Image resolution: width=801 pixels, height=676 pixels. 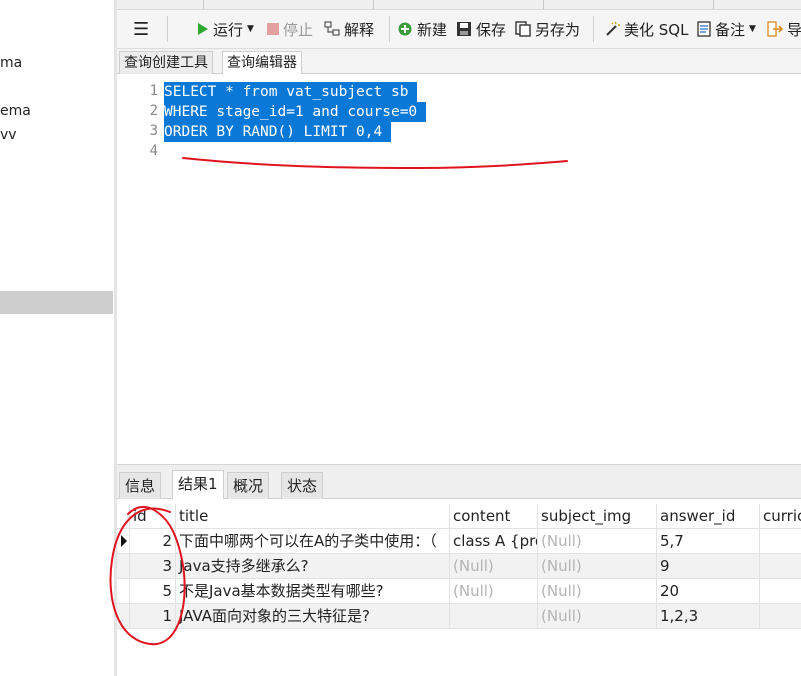 What do you see at coordinates (313, 516) in the screenshot?
I see `column-header-title: title` at bounding box center [313, 516].